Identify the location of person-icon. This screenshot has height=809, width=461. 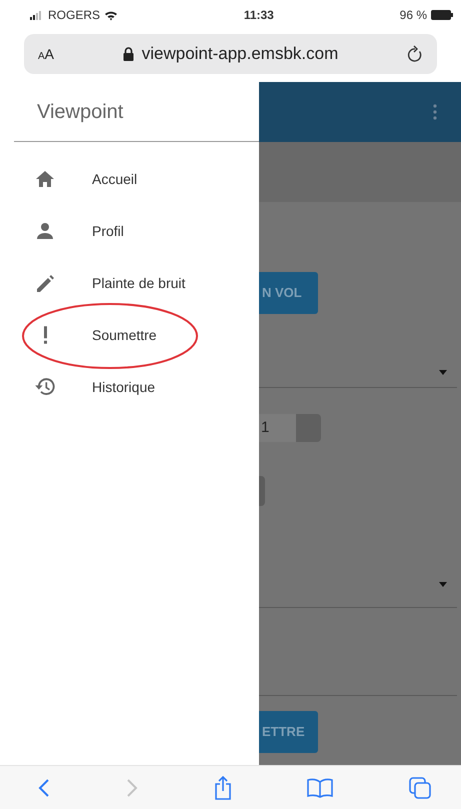
(45, 231).